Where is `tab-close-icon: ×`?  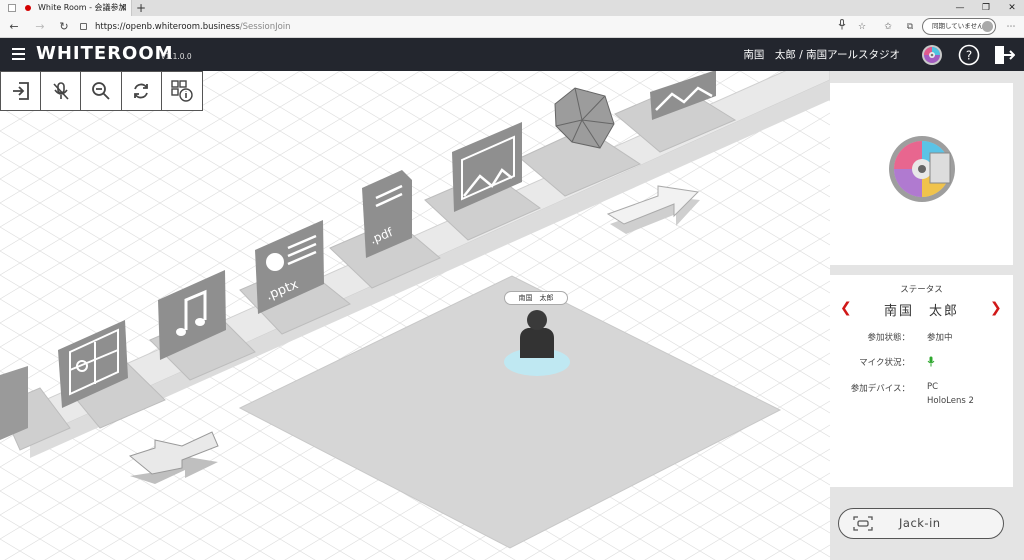 tab-close-icon: × is located at coordinates (123, 8).